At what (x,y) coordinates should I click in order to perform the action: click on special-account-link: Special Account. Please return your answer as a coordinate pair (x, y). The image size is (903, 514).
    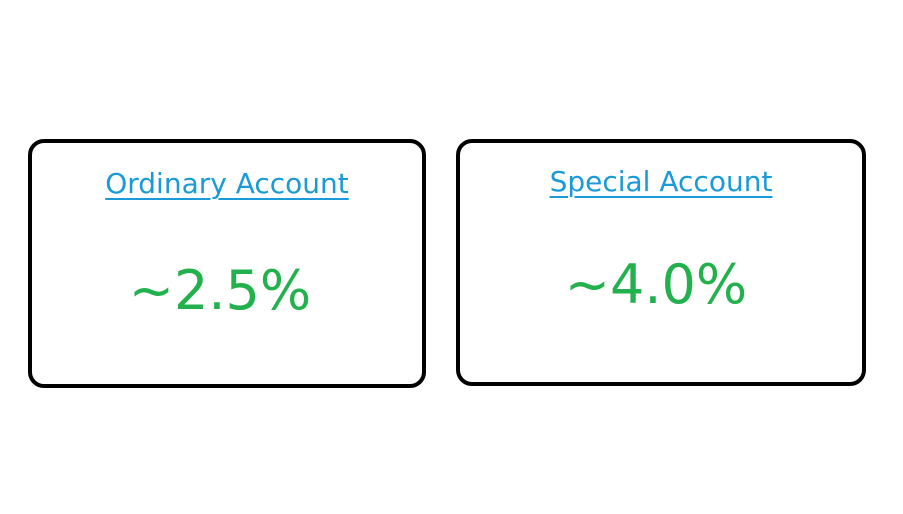
    Looking at the image, I should click on (661, 181).